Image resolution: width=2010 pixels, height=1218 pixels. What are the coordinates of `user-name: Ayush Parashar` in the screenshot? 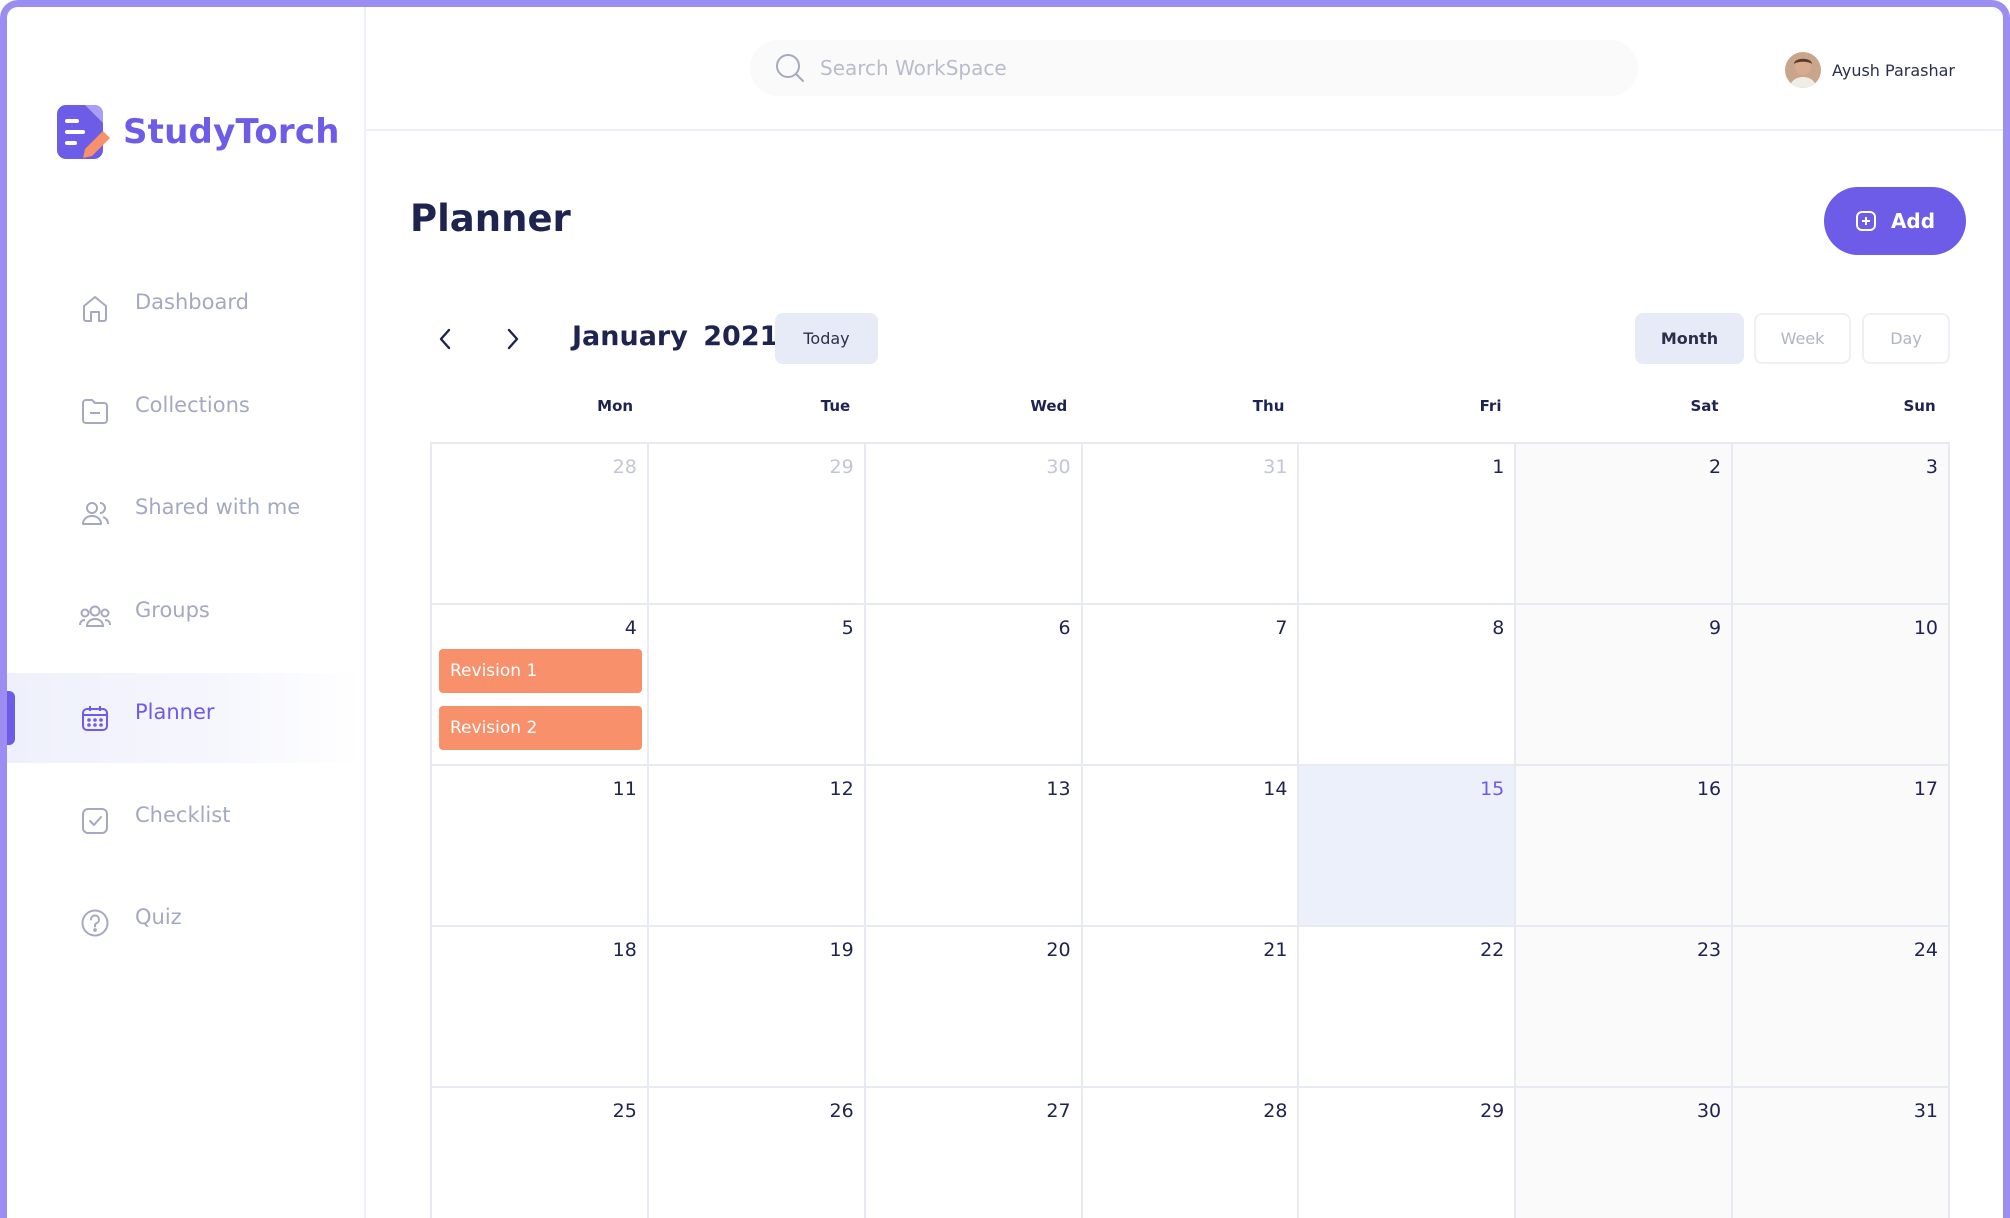 It's located at (1893, 70).